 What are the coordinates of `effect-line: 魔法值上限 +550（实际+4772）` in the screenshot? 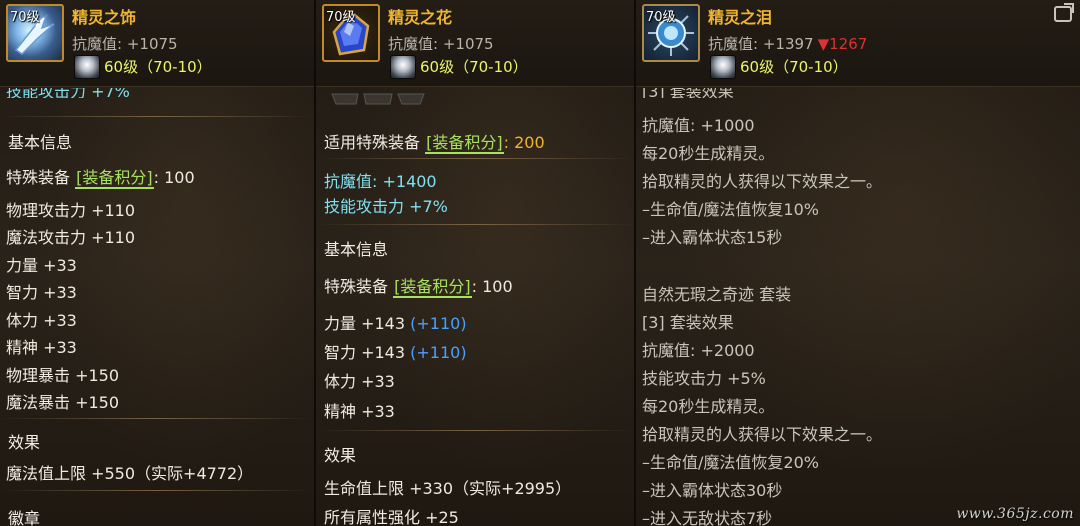 It's located at (130, 473).